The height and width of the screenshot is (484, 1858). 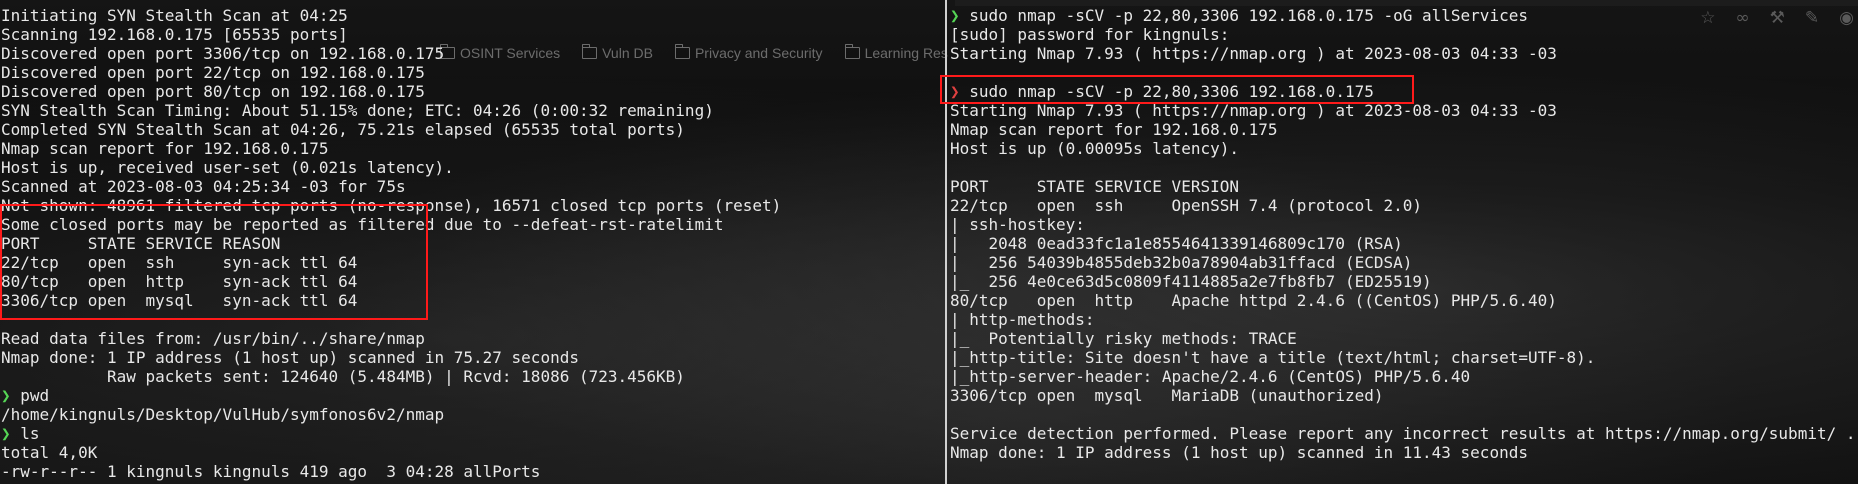 What do you see at coordinates (1123, 338) in the screenshot?
I see `line-text: |_ Potentially risky methods: TRACE` at bounding box center [1123, 338].